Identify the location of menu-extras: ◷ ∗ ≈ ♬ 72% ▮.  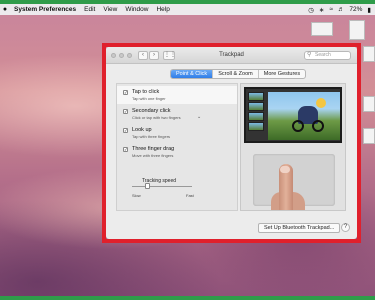
(341, 10).